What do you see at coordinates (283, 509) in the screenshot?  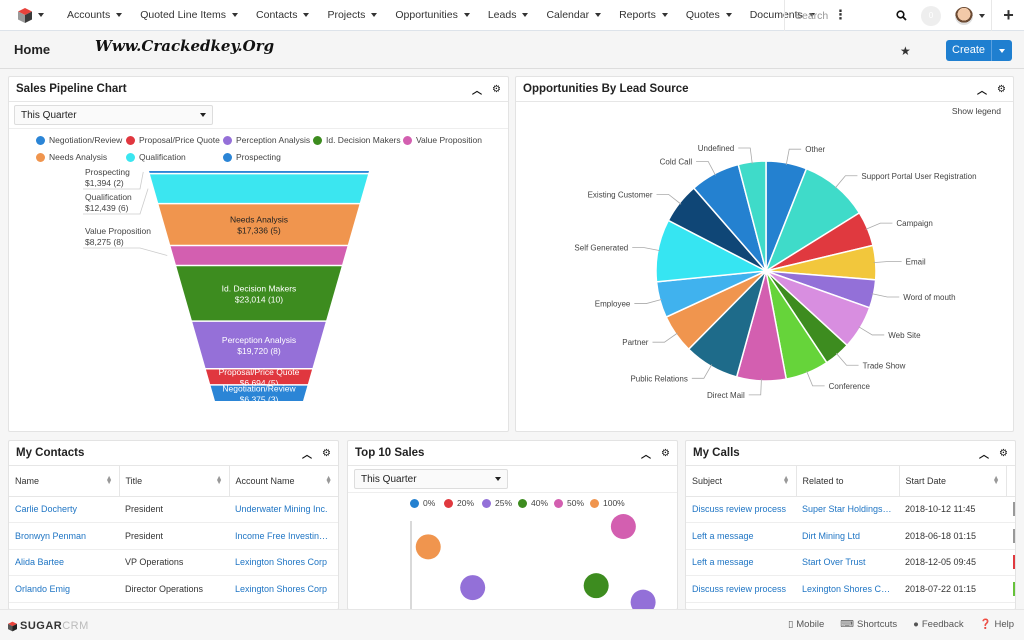 I see `account-link: Underwater Mining Inc.` at bounding box center [283, 509].